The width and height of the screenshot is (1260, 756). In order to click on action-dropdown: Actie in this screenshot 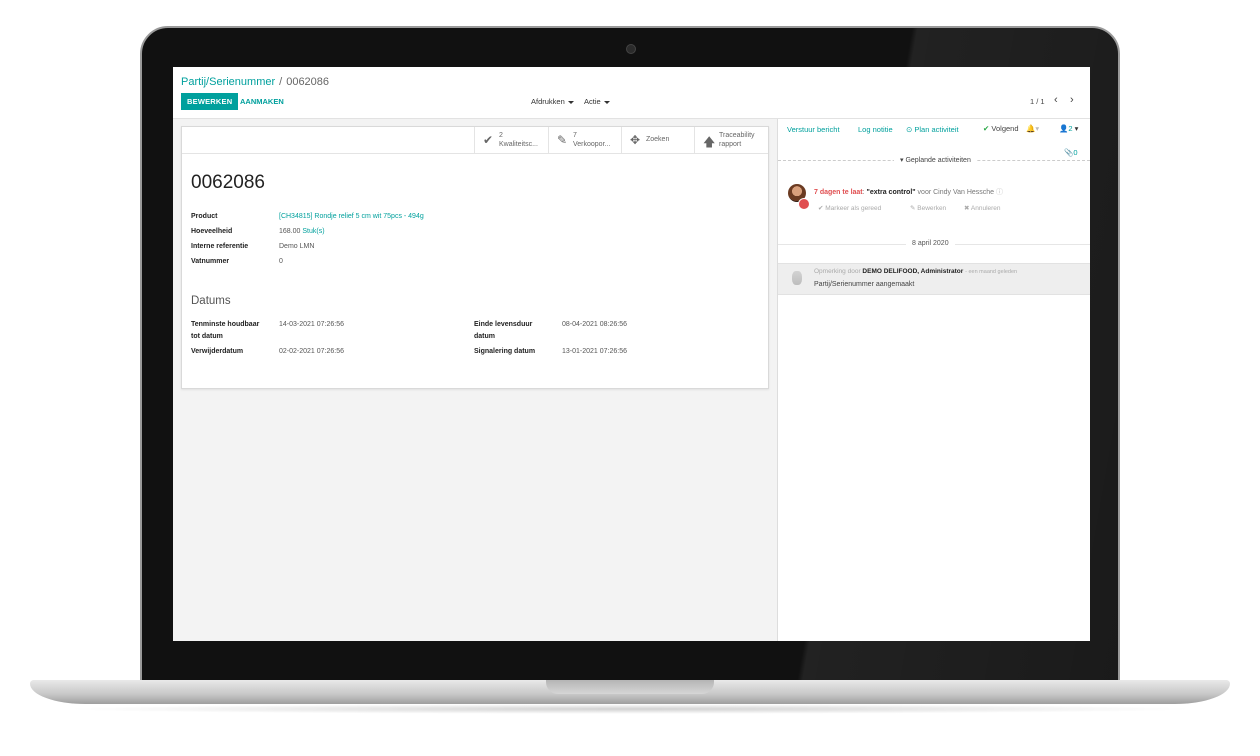, I will do `click(597, 101)`.